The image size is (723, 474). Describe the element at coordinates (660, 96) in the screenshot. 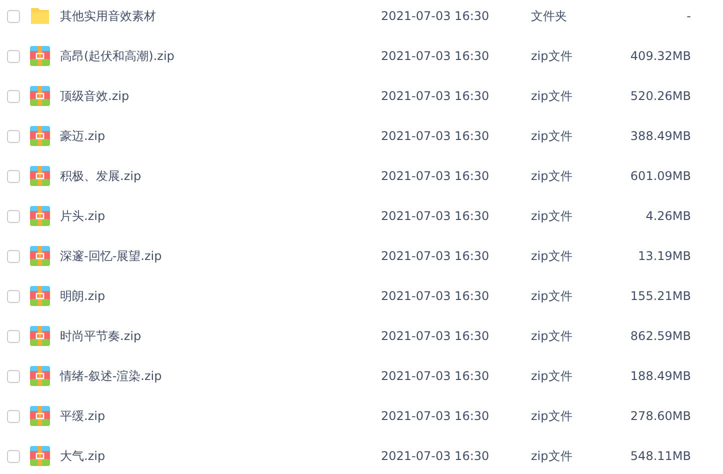

I see `file-size: 520.26MB` at that location.